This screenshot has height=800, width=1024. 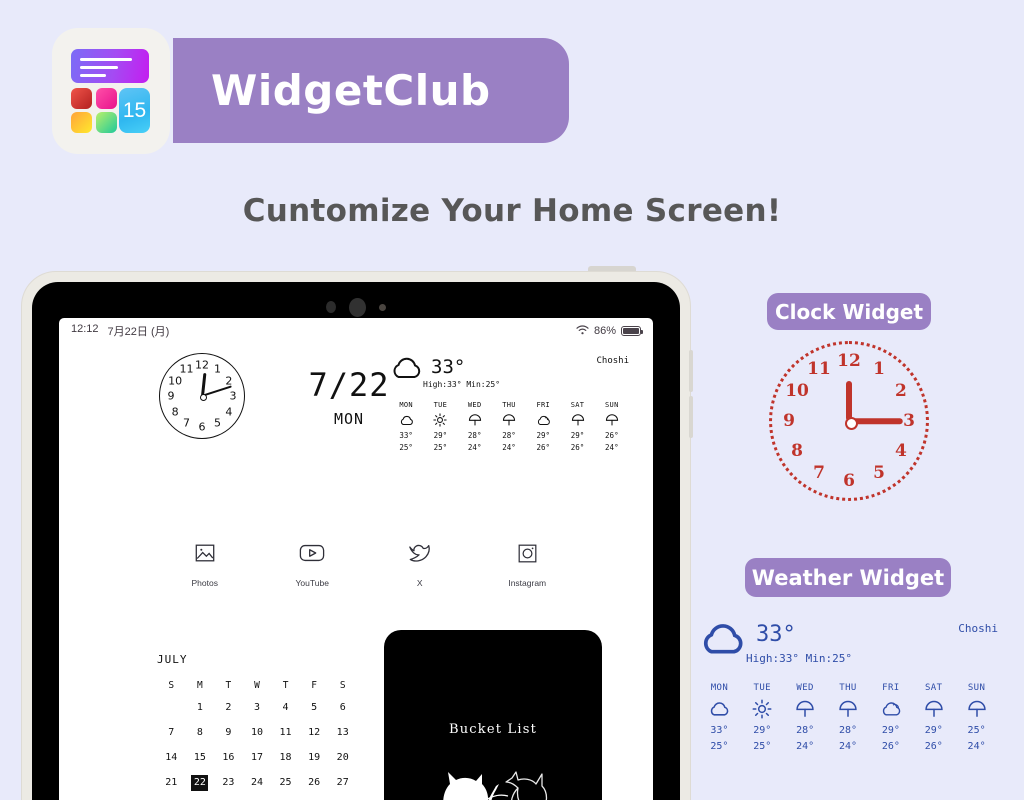 What do you see at coordinates (474, 405) in the screenshot?
I see `forecast-day-name: WED` at bounding box center [474, 405].